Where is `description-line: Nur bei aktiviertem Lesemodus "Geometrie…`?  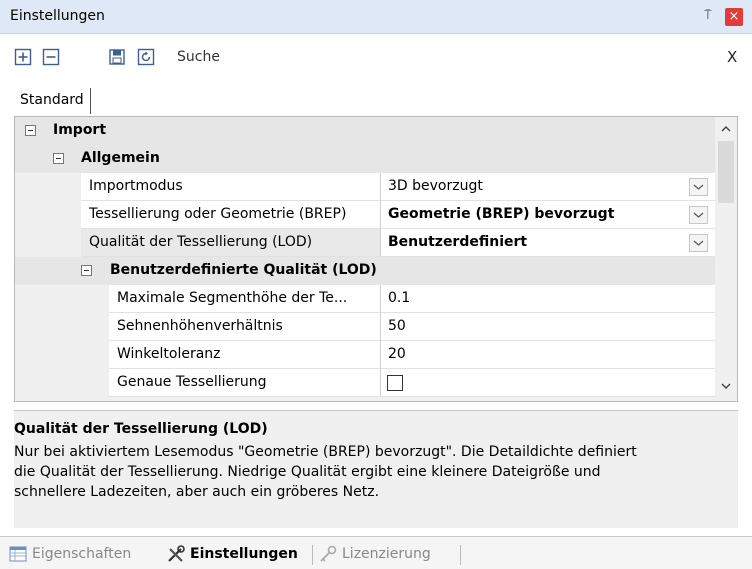
description-line: Nur bei aktiviertem Lesemodus "Geometrie… is located at coordinates (325, 452).